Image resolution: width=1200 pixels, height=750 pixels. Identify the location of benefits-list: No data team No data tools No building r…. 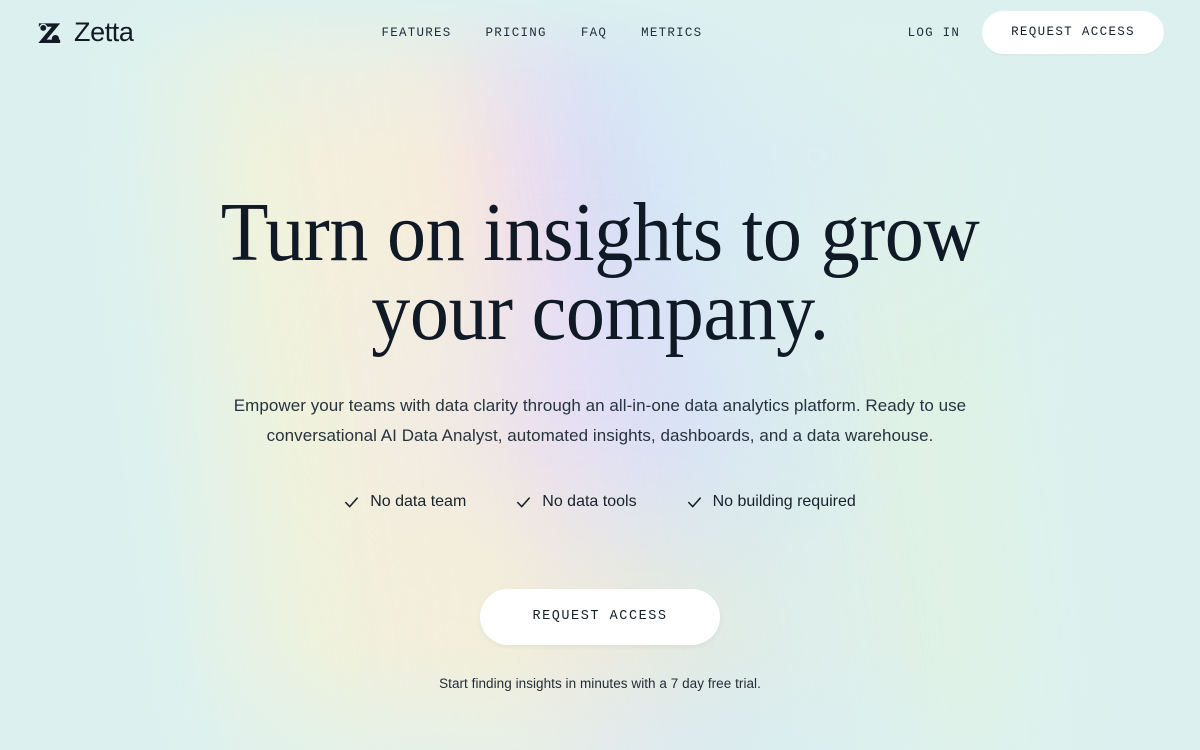
(600, 502).